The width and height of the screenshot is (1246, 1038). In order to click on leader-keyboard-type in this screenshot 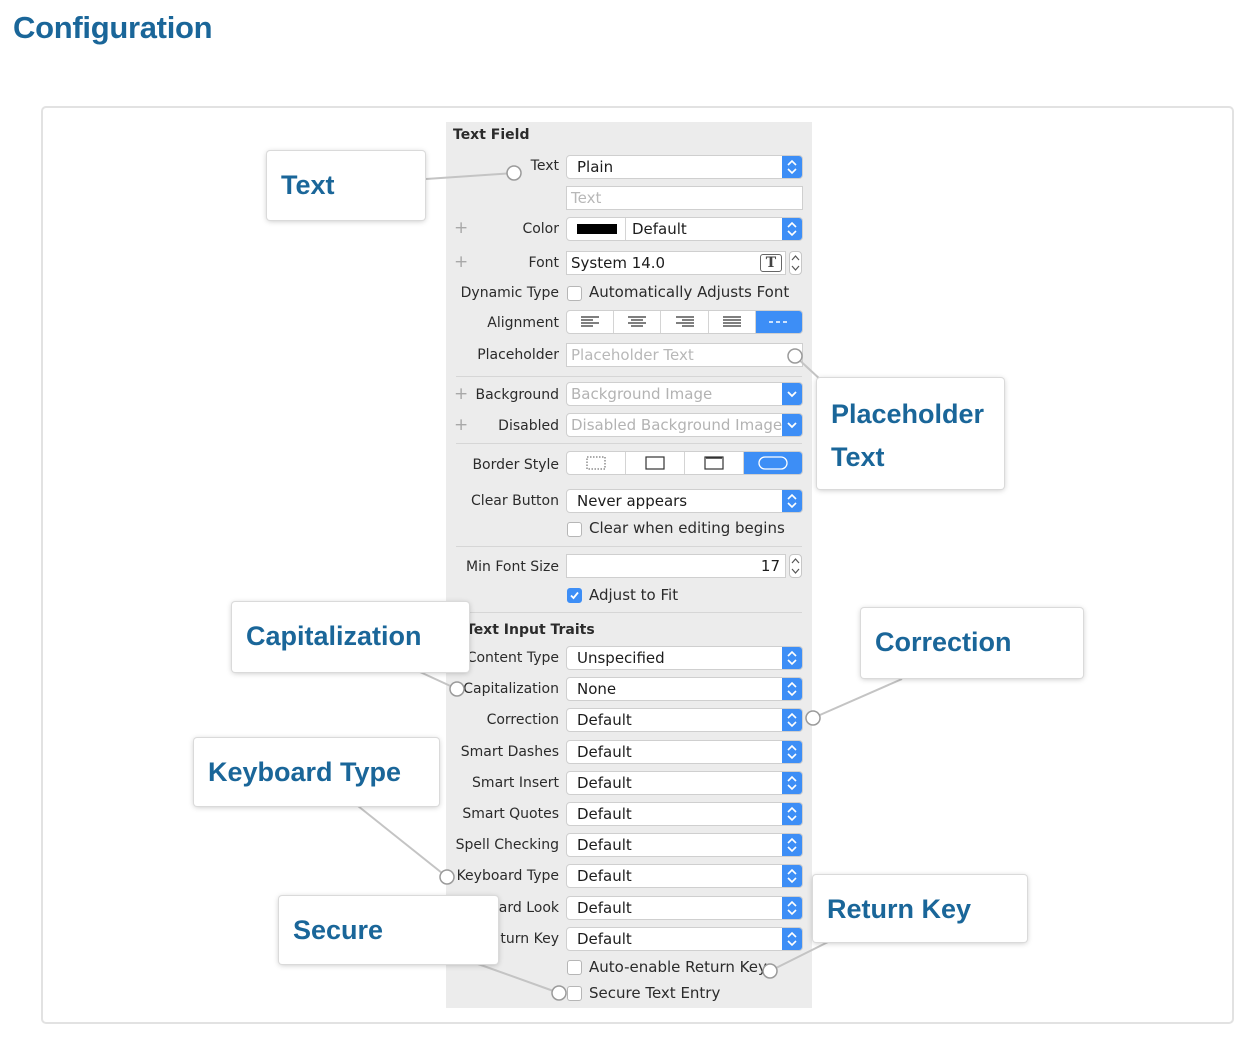, I will do `click(402, 841)`.